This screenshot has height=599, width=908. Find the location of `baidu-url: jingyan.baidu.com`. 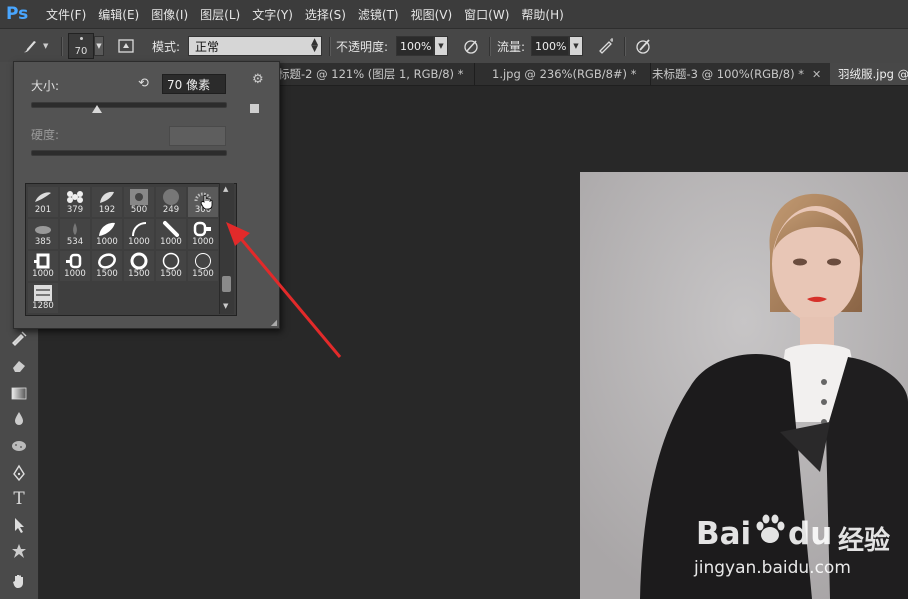

baidu-url: jingyan.baidu.com is located at coordinates (772, 568).